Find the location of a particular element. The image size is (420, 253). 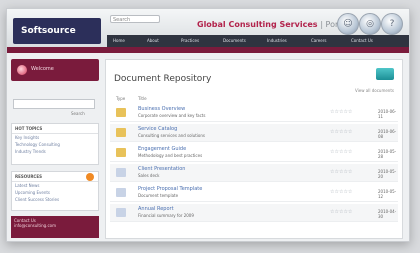

header-band is located at coordinates (208, 50).